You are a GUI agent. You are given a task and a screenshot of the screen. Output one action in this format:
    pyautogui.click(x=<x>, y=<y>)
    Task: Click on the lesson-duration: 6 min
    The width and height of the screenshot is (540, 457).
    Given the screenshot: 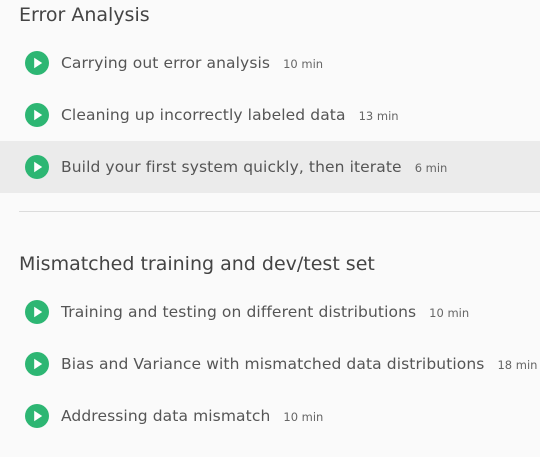 What is the action you would take?
    pyautogui.click(x=431, y=168)
    